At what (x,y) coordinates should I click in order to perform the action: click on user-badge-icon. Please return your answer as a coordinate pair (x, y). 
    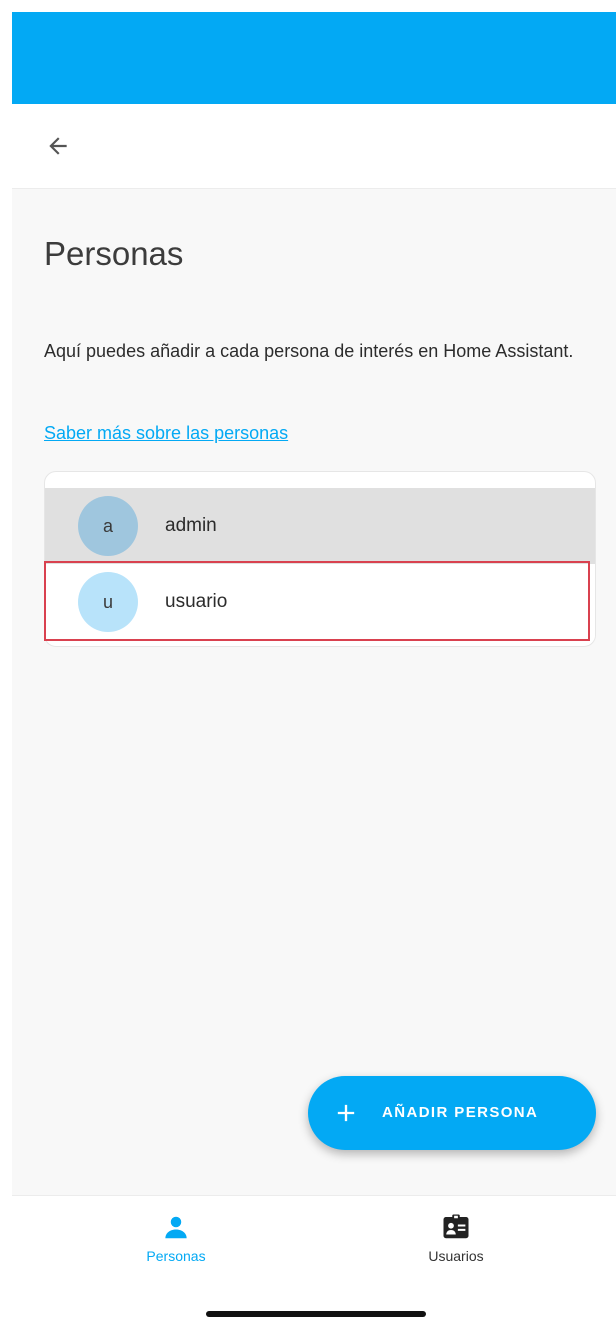
    Looking at the image, I should click on (456, 1226).